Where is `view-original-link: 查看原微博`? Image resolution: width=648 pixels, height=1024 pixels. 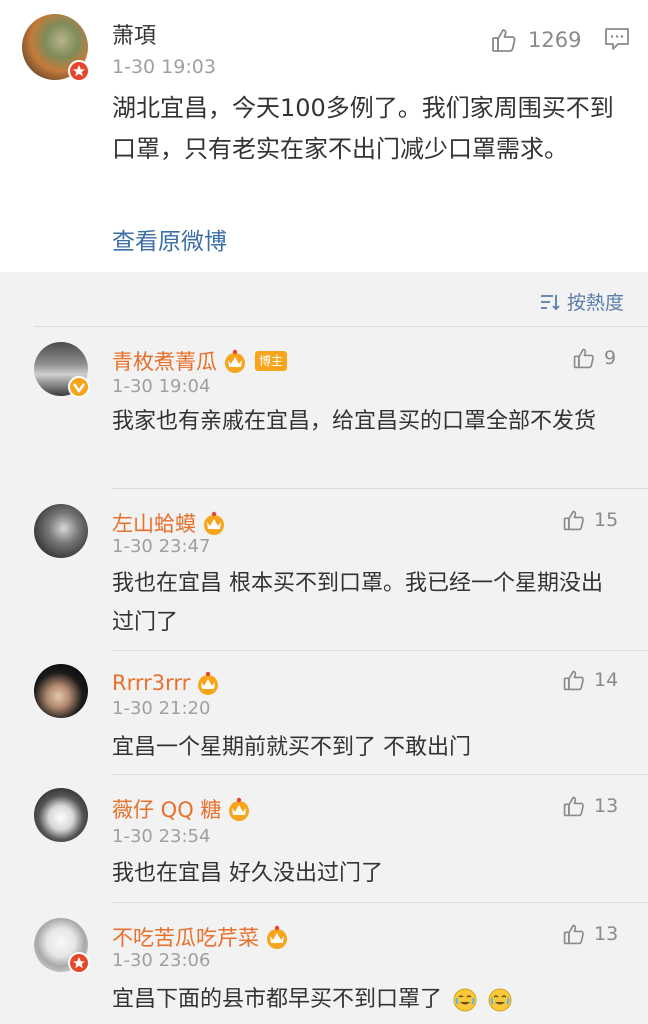
view-original-link: 查看原微博 is located at coordinates (169, 239).